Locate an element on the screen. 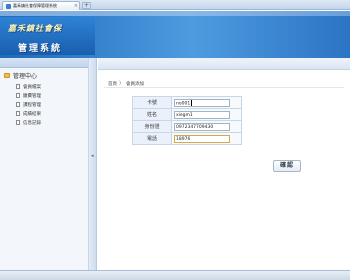  content-toolbar is located at coordinates (224, 64).